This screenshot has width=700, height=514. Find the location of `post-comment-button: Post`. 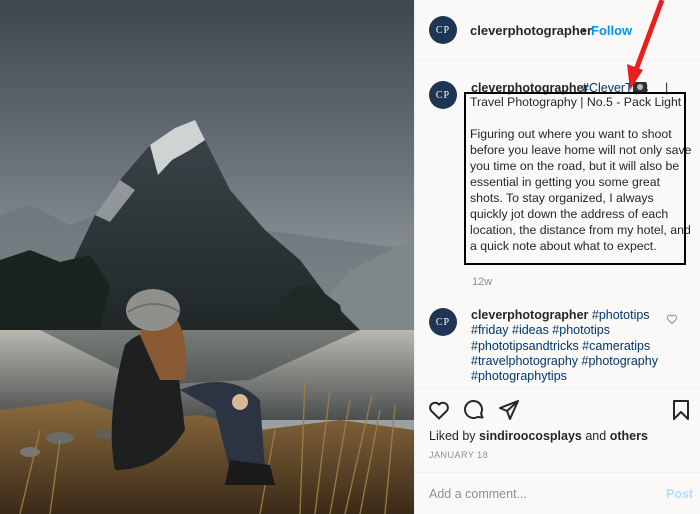

post-comment-button: Post is located at coordinates (679, 494).